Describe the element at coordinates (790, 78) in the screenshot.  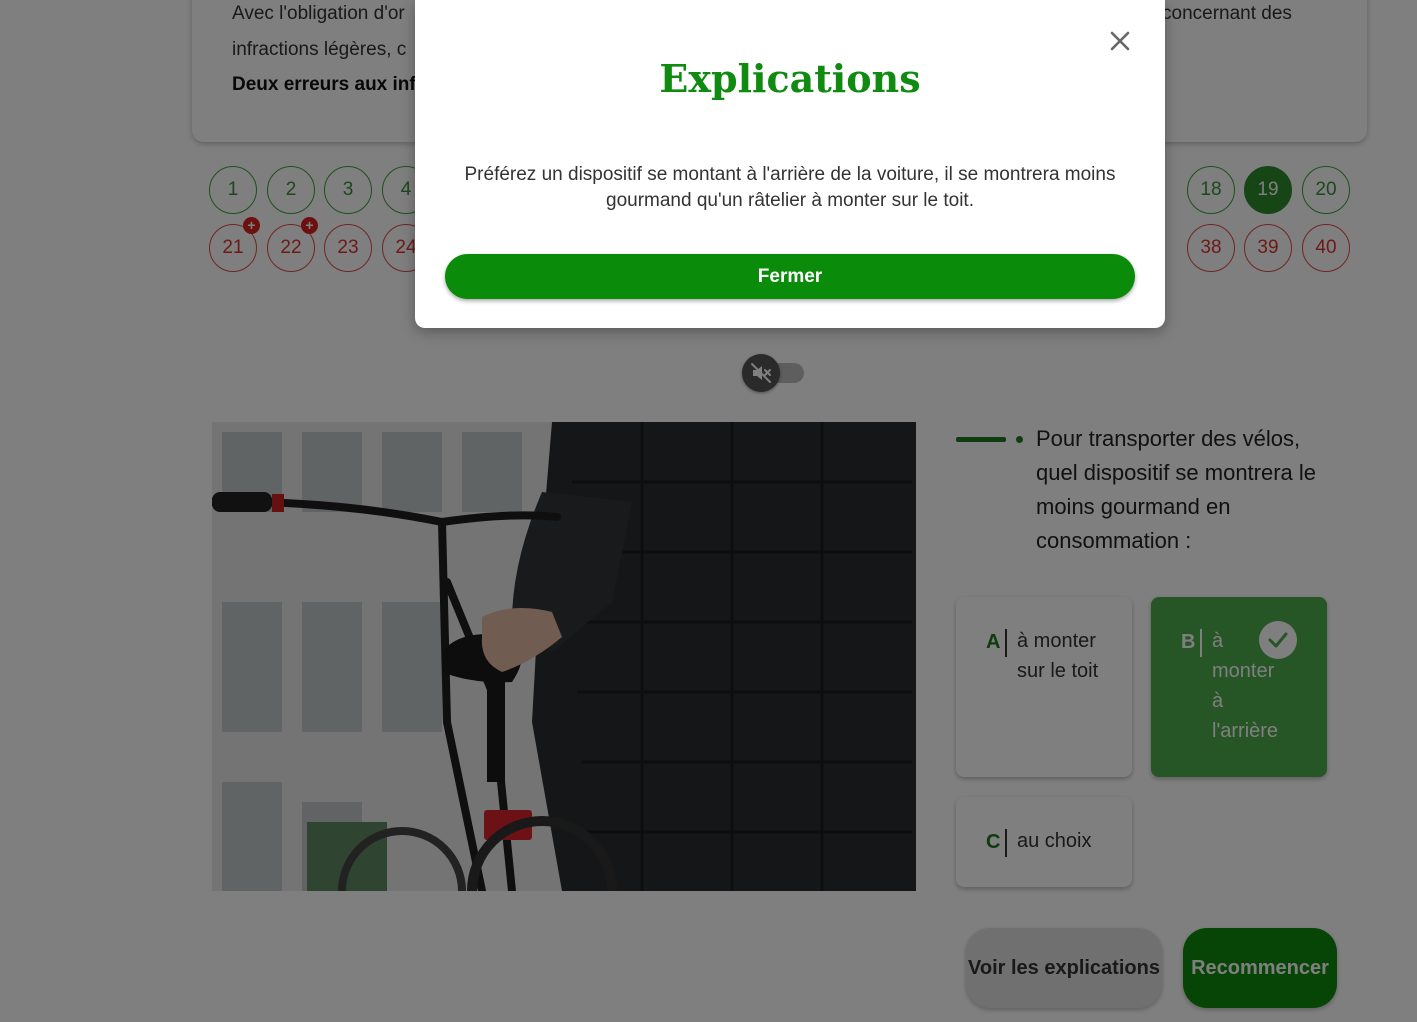
I see `modal-title: Explications` at that location.